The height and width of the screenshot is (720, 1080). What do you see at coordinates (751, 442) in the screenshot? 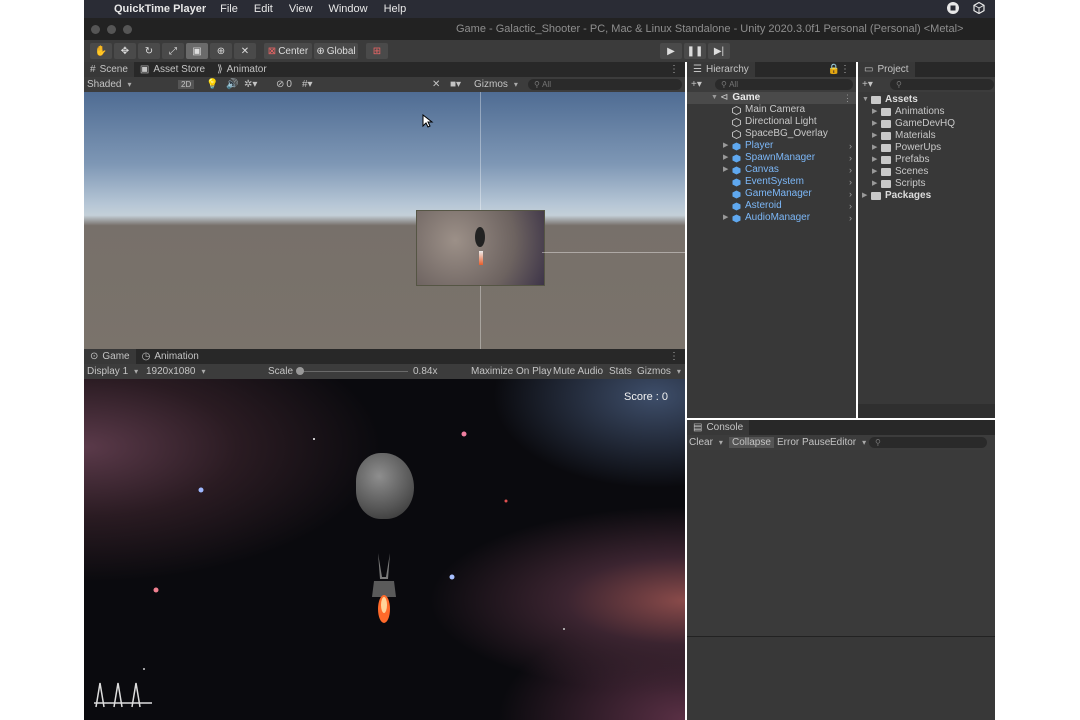
I see `collapse-toggle: Collapse` at bounding box center [751, 442].